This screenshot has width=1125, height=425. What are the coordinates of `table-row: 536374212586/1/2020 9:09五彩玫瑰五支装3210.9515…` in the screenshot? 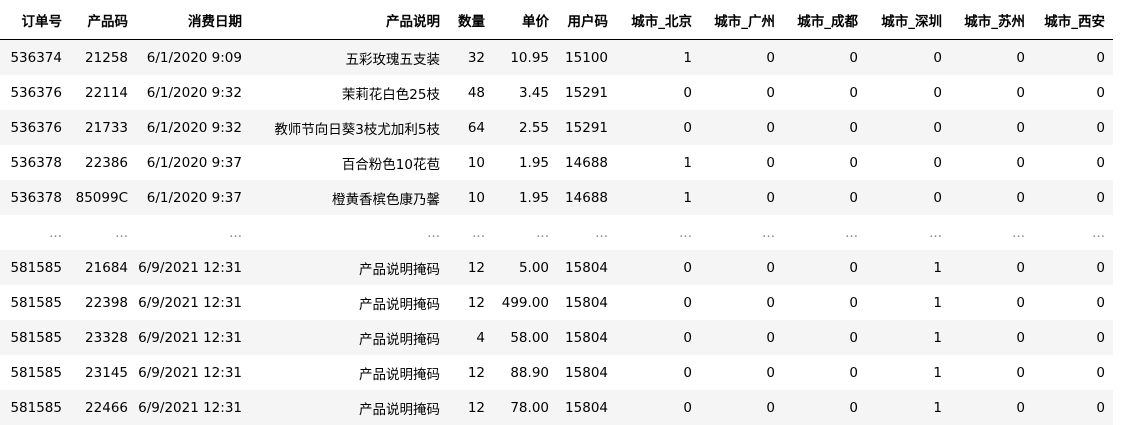 It's located at (556, 58).